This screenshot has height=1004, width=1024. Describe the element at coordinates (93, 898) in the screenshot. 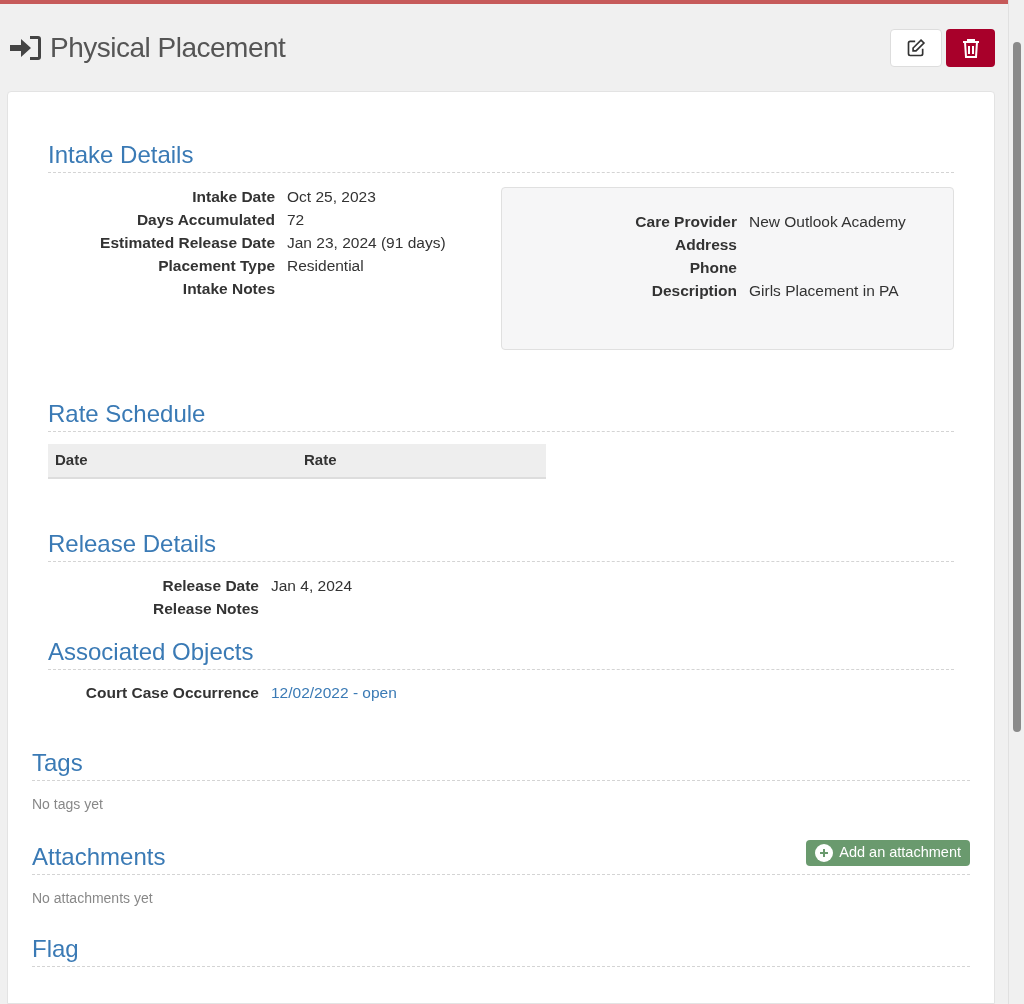

I see `empty-message: No attachments yet` at that location.